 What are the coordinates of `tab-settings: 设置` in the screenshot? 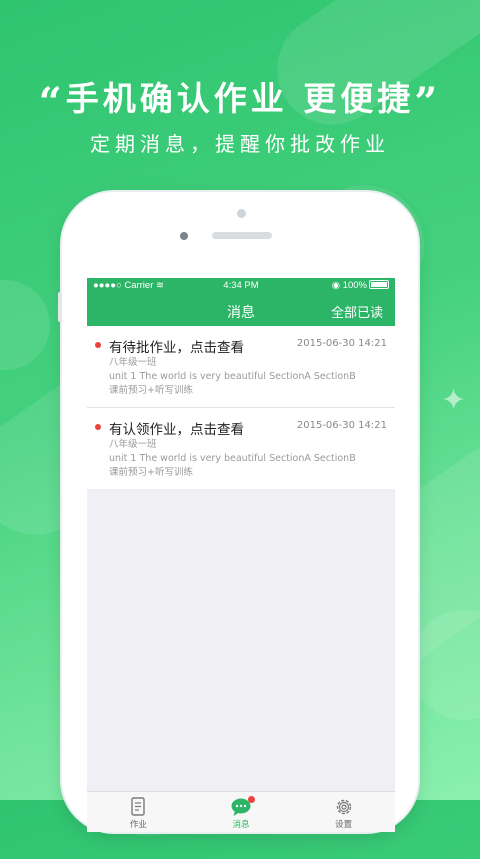 It's located at (343, 812).